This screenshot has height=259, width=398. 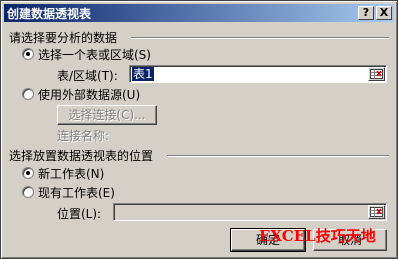 I want to click on range-collapse-button, so click(x=376, y=74).